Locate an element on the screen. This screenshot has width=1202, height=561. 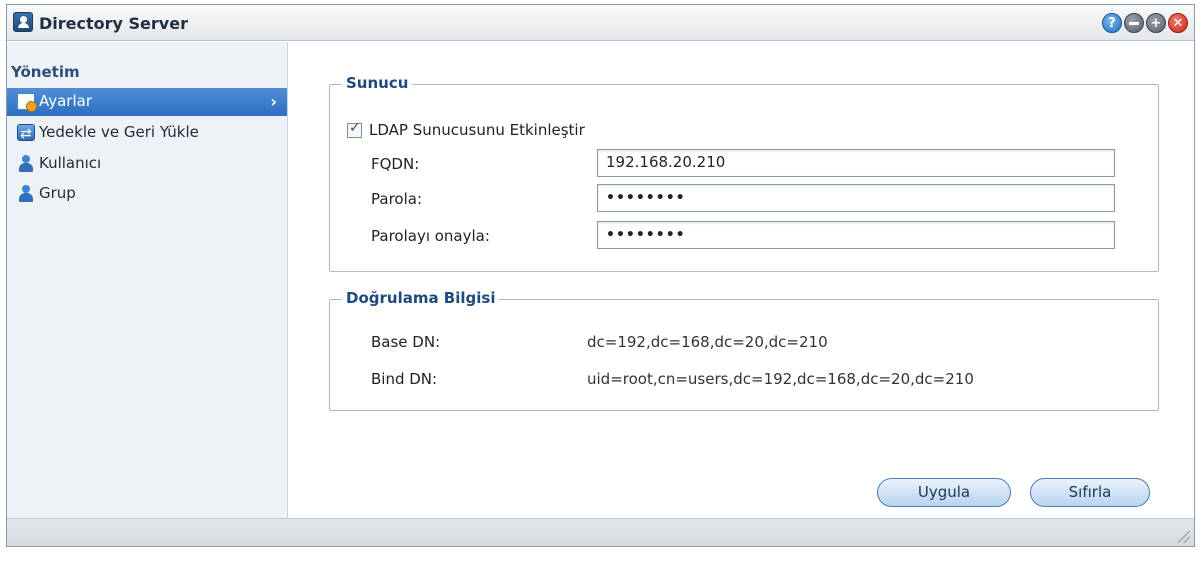
close-button: ✕ is located at coordinates (1178, 23).